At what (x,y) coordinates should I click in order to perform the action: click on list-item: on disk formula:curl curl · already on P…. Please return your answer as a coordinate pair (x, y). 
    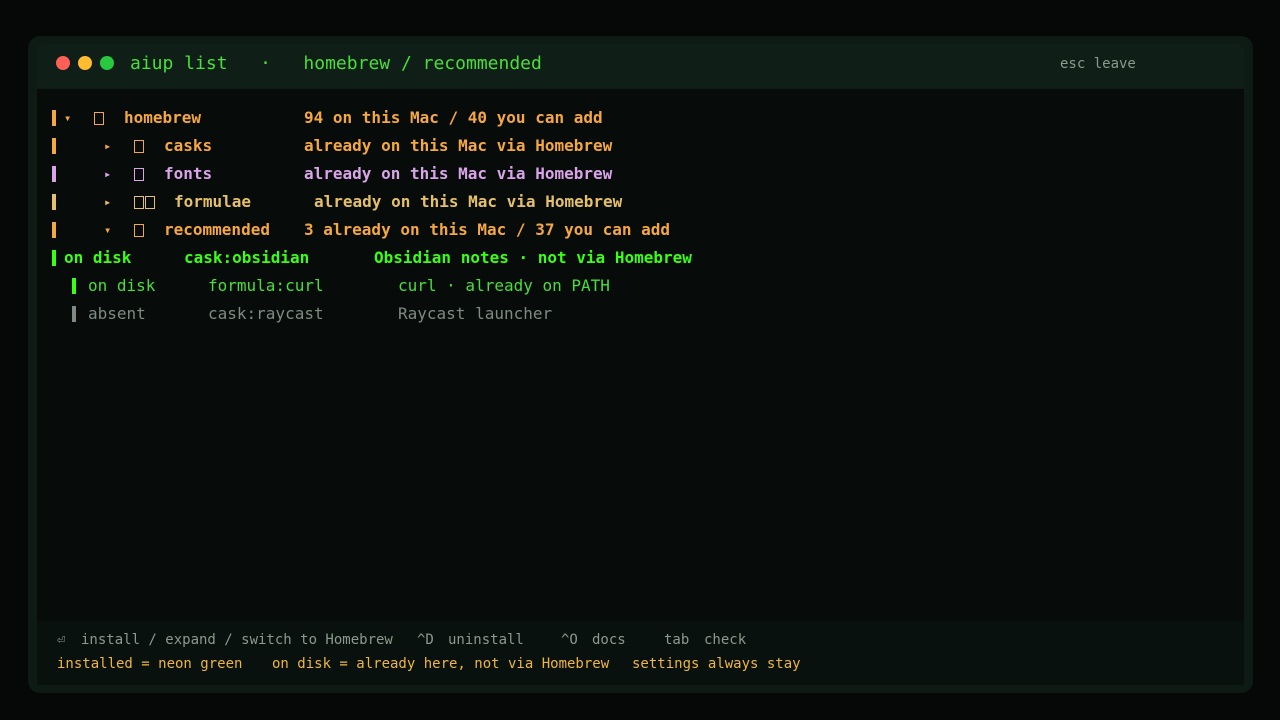
    Looking at the image, I should click on (412, 286).